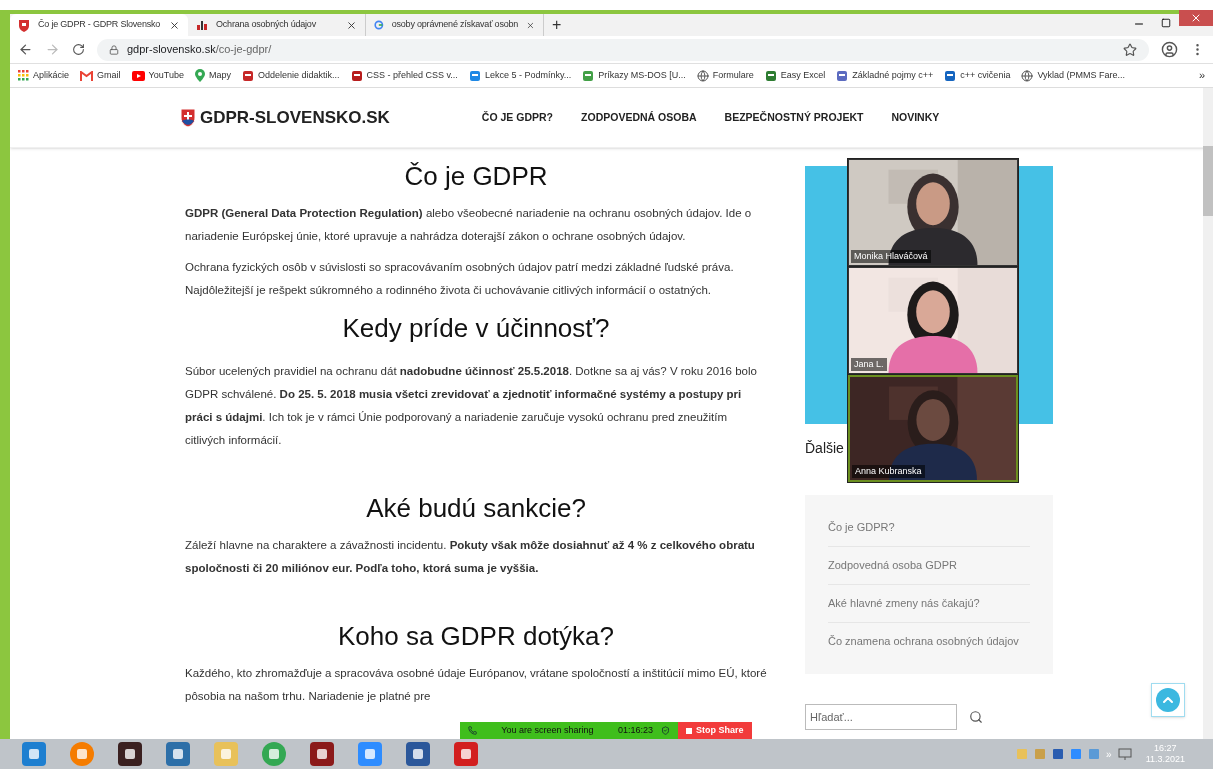 The image size is (1213, 769). I want to click on bookmark: YouTube, so click(157, 75).